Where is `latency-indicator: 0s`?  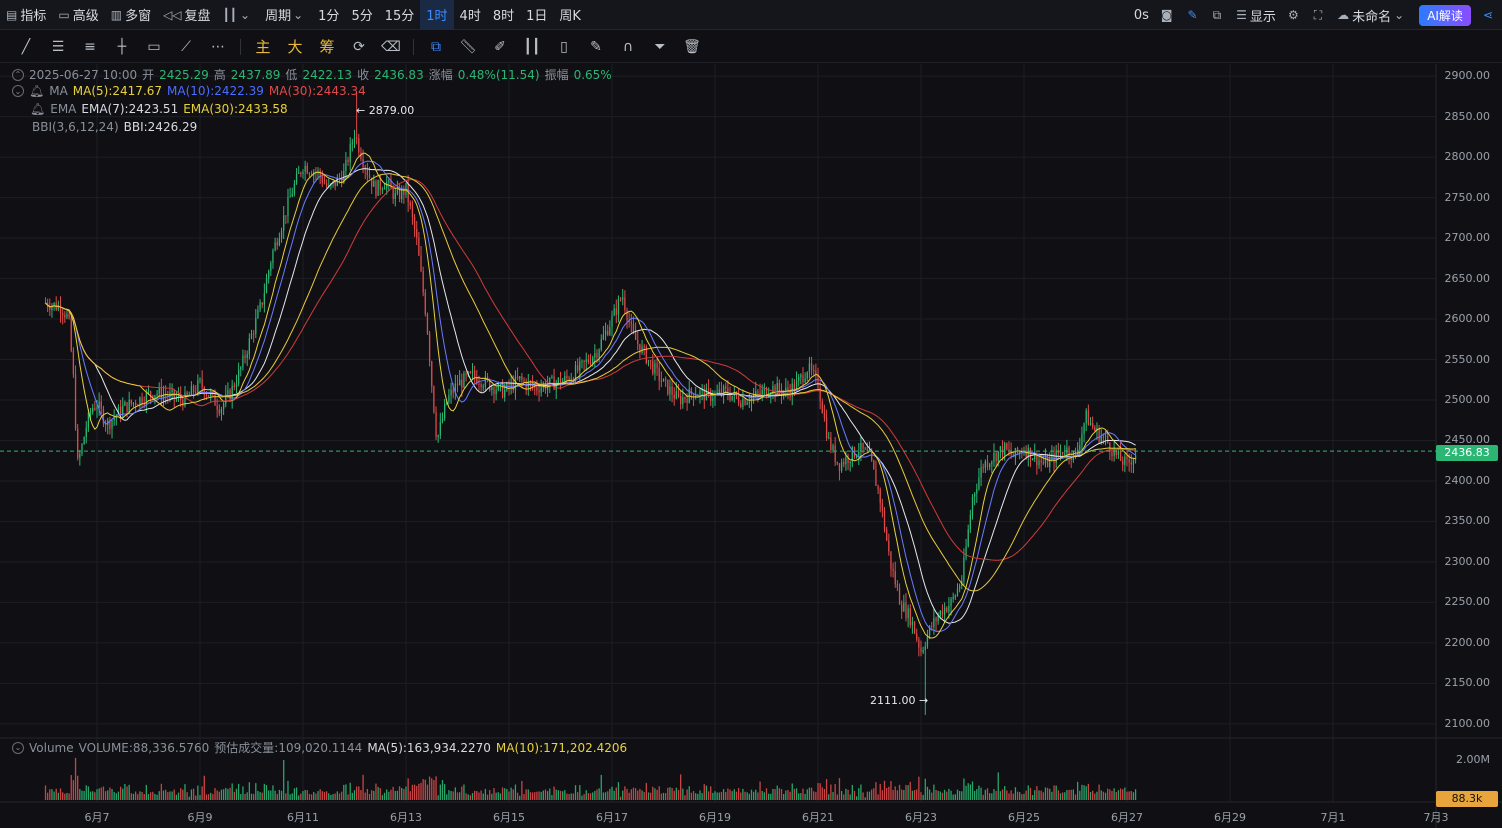
latency-indicator: 0s is located at coordinates (1141, 15).